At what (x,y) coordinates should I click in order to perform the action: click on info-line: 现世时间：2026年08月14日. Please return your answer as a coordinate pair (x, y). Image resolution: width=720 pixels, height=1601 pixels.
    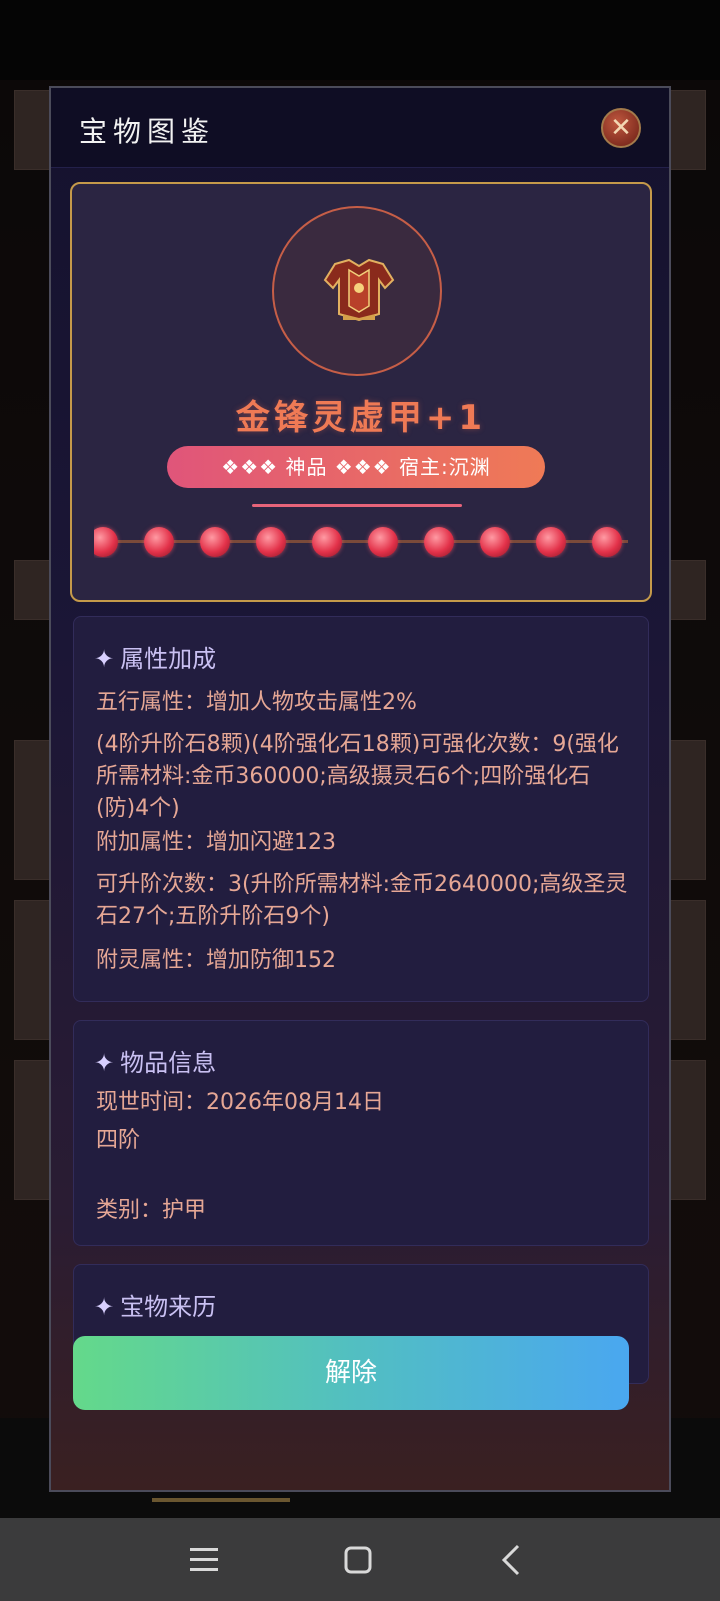
    Looking at the image, I should click on (240, 1102).